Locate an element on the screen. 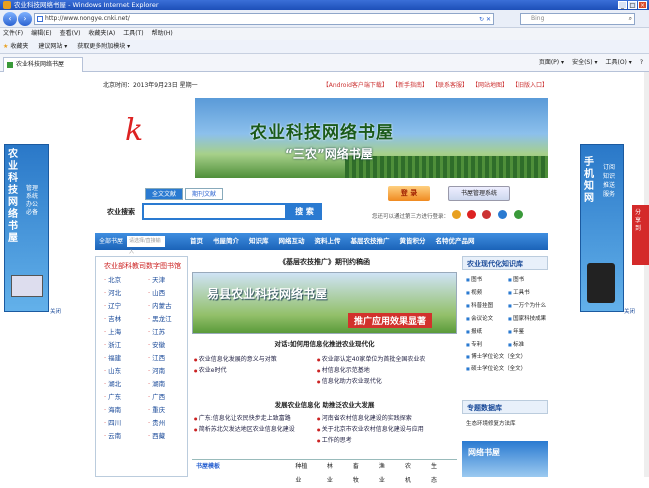 This screenshot has height=488, width=649. knowledge-item-link: 报纸 is located at coordinates (487, 332).